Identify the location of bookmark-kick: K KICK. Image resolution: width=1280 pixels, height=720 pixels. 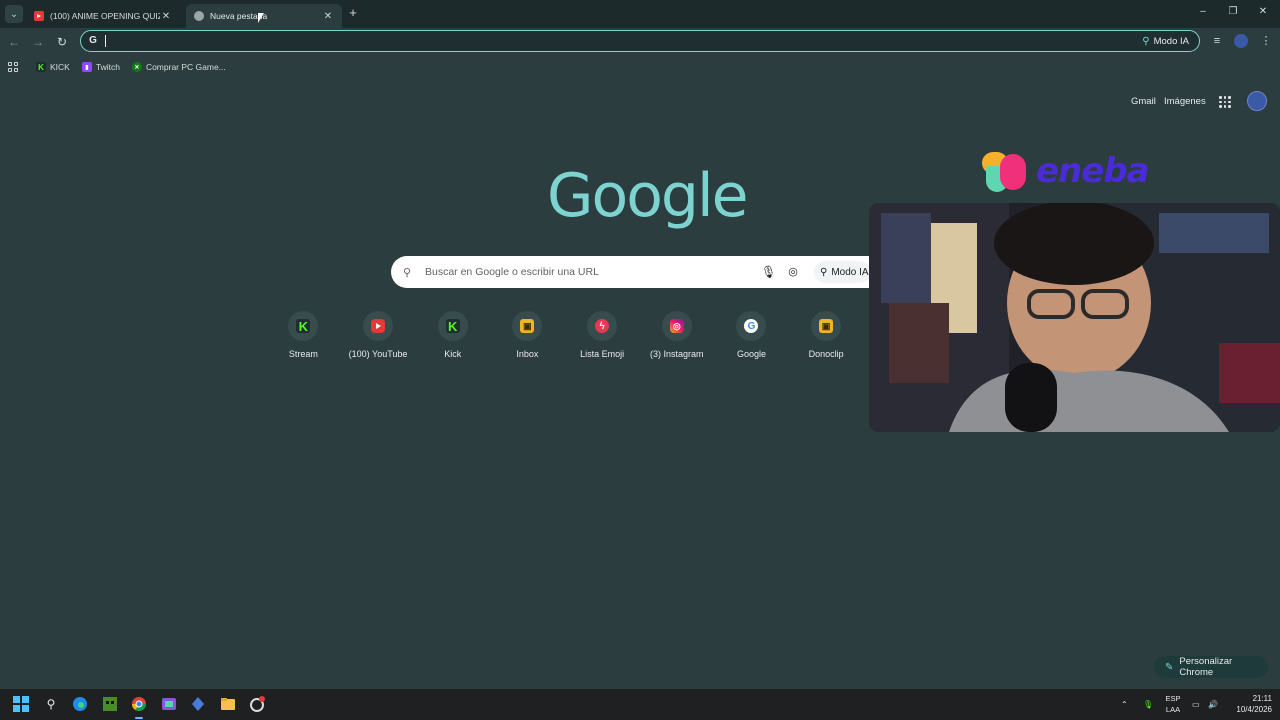
(53, 67).